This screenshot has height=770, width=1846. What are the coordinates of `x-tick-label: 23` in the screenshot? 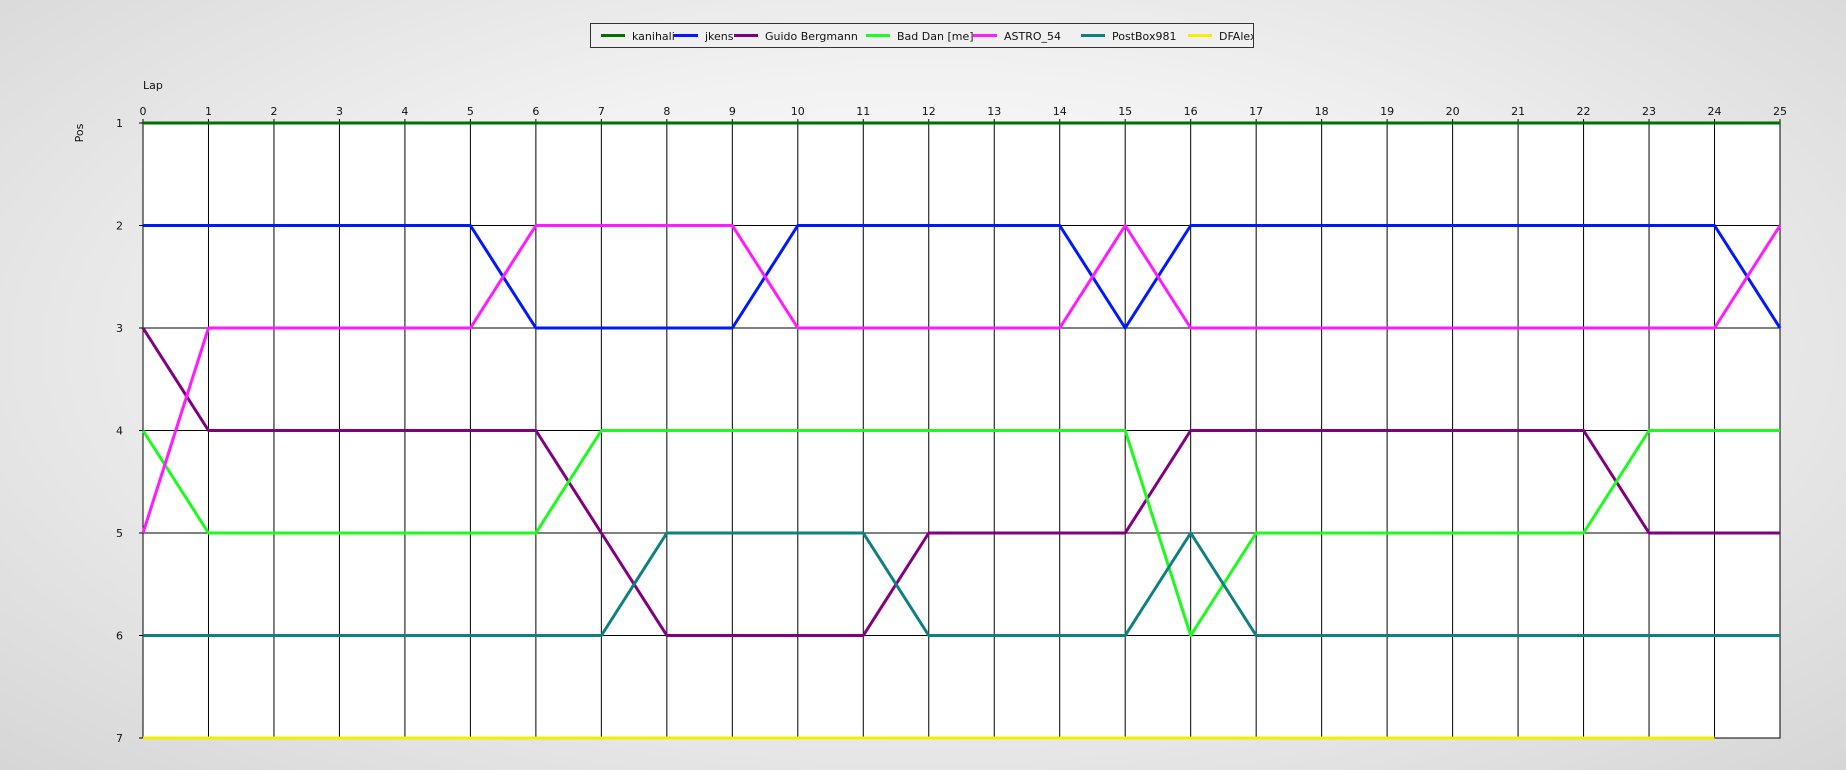 It's located at (1649, 111).